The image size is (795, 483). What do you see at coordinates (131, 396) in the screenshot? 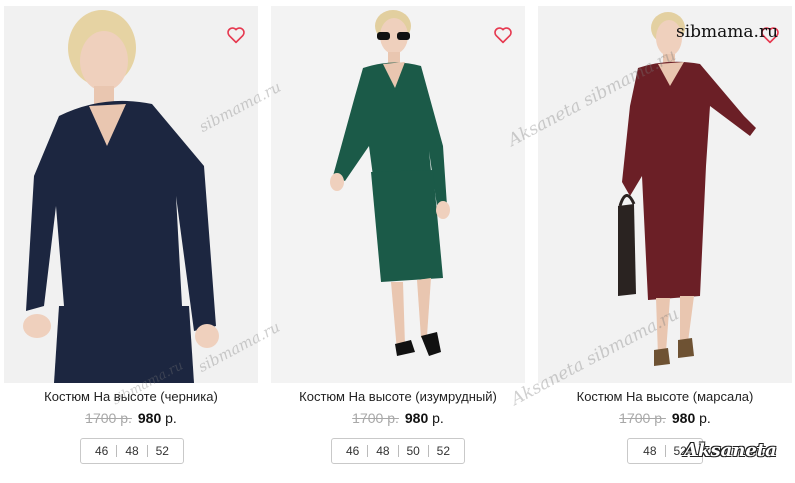
I see `product-title: Костюм На высоте (черника)` at bounding box center [131, 396].